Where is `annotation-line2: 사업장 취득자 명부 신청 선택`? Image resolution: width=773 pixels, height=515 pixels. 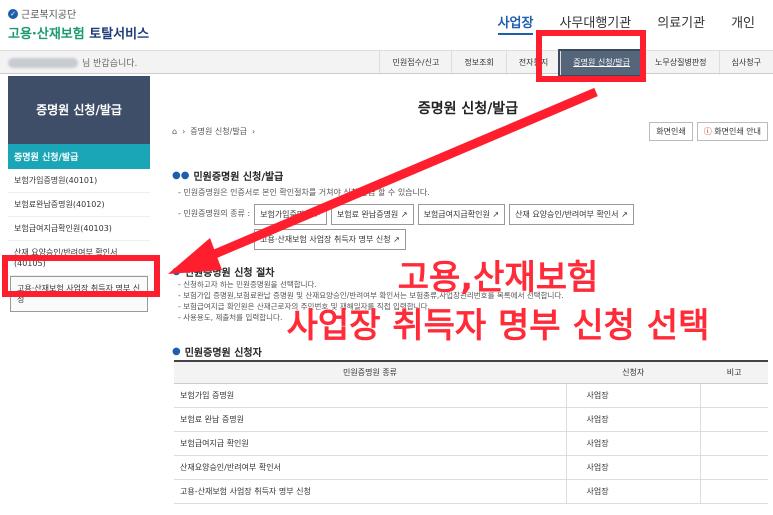
annotation-line2: 사업장 취득자 명부 신청 선택 is located at coordinates (498, 326).